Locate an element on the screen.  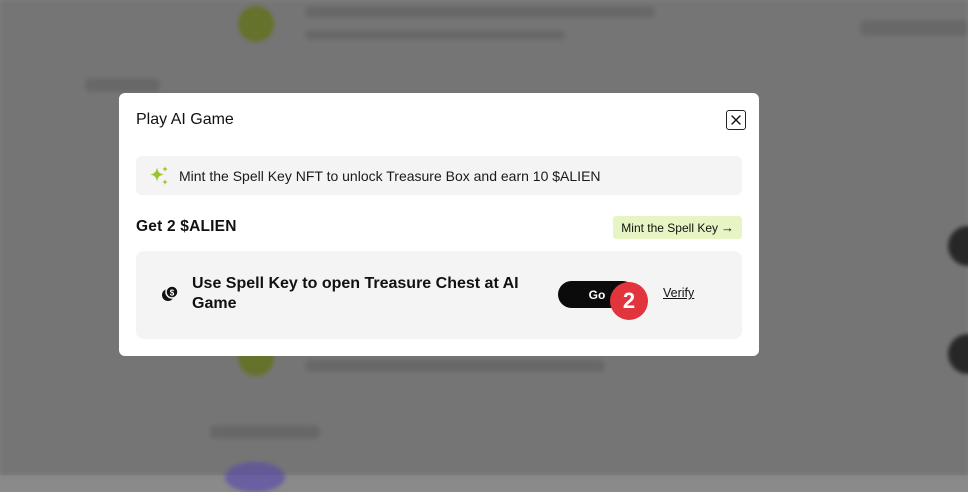
mint-spell-key-link: Mint the Spell Key → is located at coordinates (677, 227).